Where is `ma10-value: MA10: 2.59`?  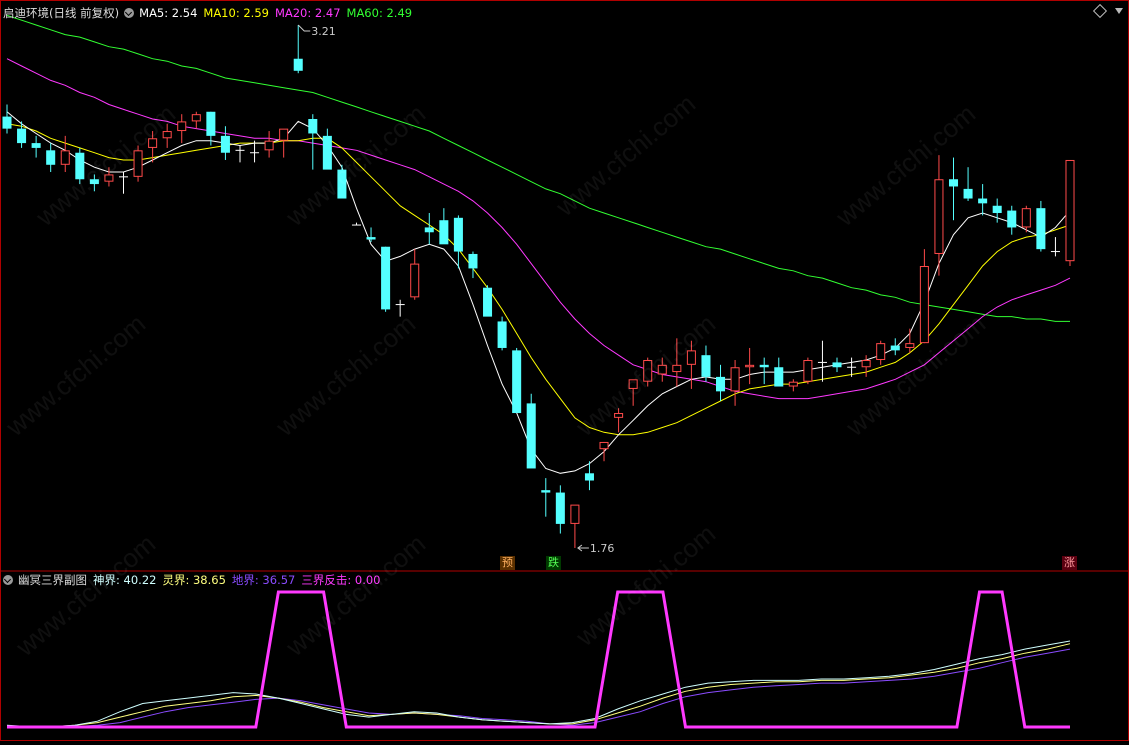 ma10-value: MA10: 2.59 is located at coordinates (236, 13).